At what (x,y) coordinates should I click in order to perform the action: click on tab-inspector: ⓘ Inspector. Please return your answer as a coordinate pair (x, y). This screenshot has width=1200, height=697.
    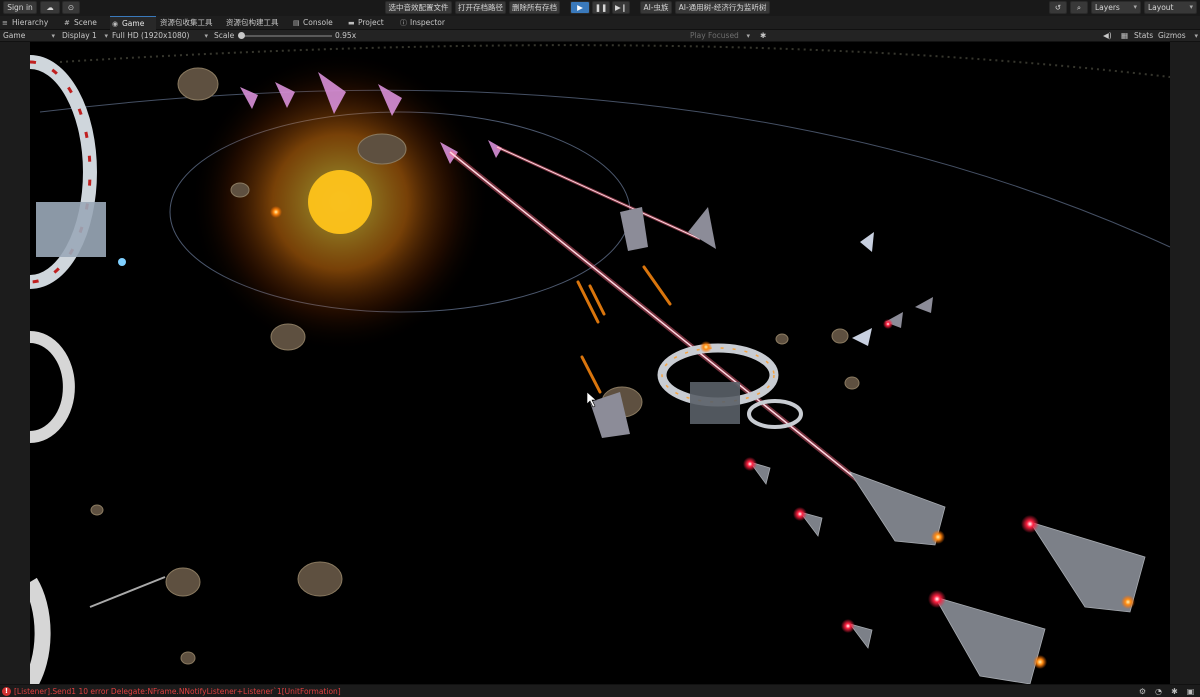
    Looking at the image, I should click on (426, 23).